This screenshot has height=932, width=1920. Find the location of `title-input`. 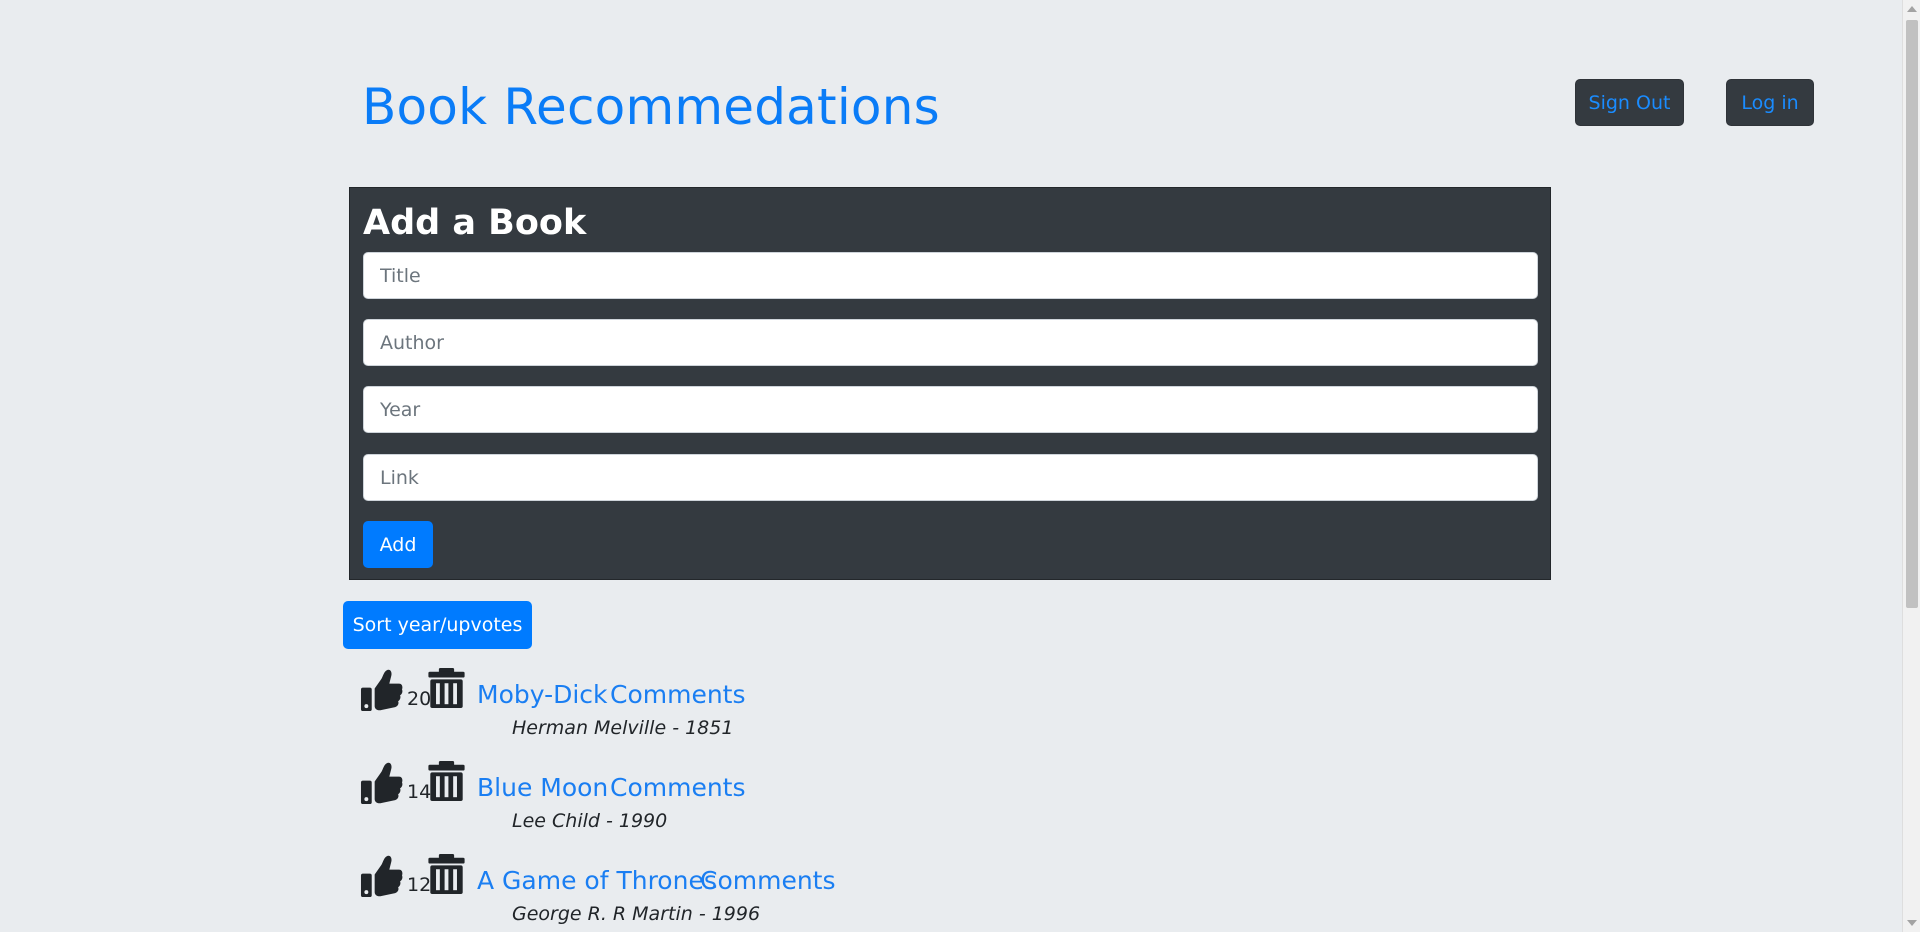

title-input is located at coordinates (950, 275).